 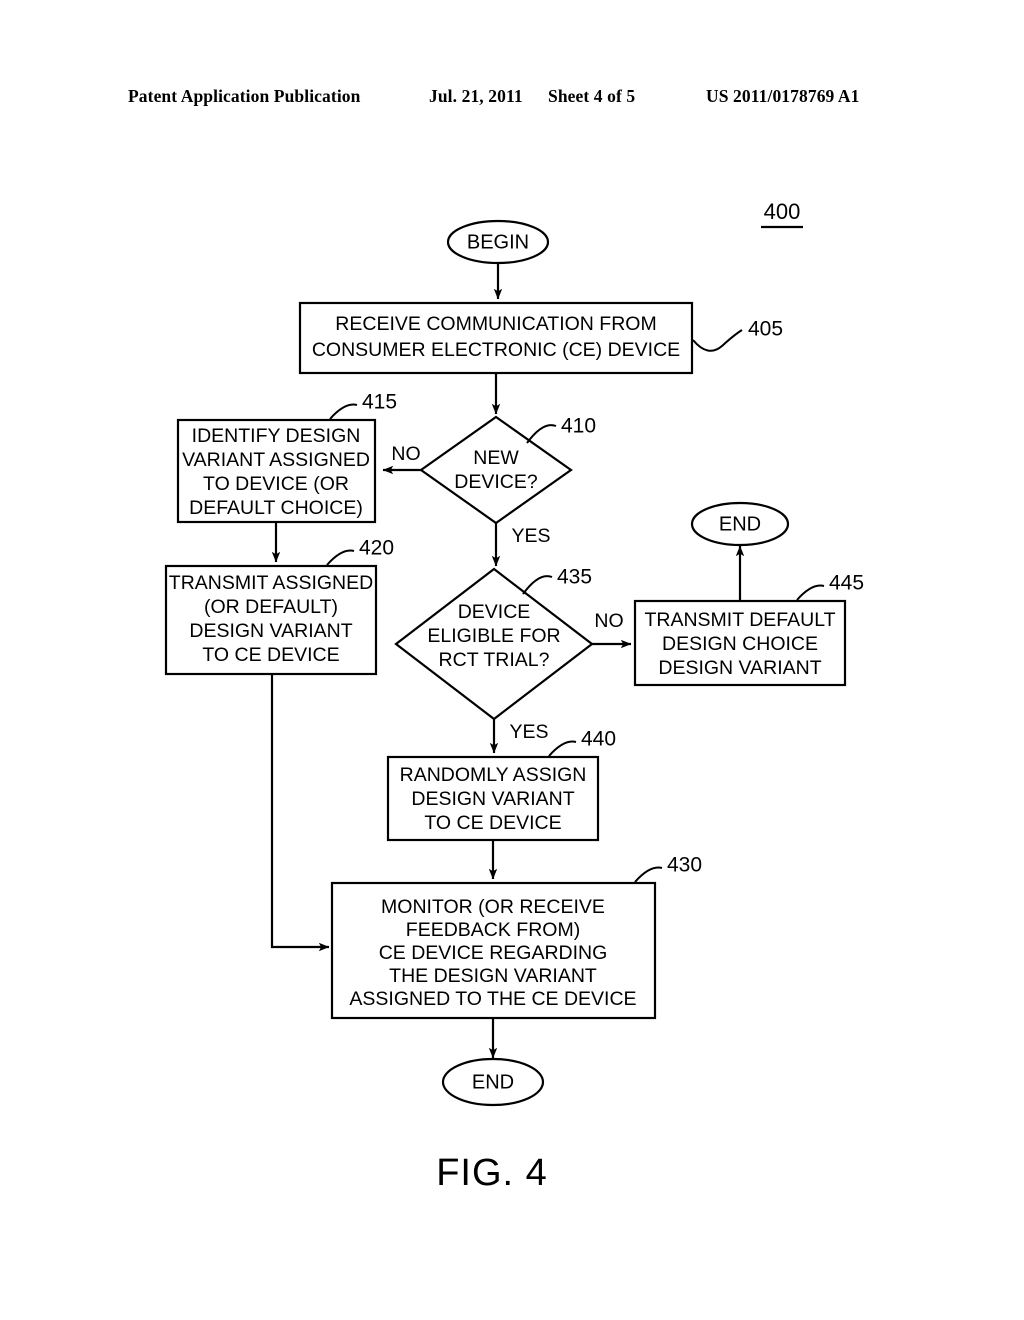 I want to click on node-430-line-2: CE DEVICE REGARDING, so click(x=493, y=953).